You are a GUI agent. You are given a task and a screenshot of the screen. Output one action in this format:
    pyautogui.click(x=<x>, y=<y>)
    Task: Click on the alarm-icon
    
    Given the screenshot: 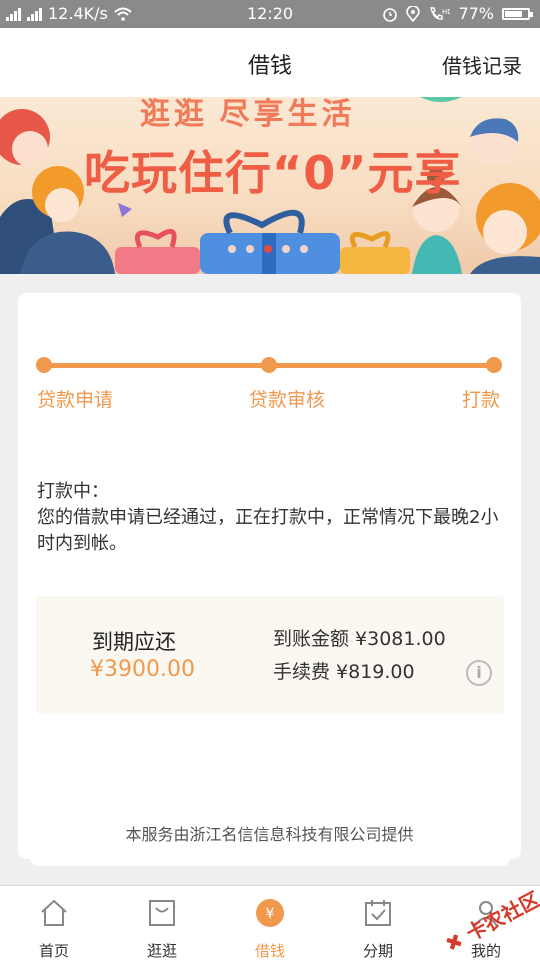 What is the action you would take?
    pyautogui.click(x=390, y=14)
    